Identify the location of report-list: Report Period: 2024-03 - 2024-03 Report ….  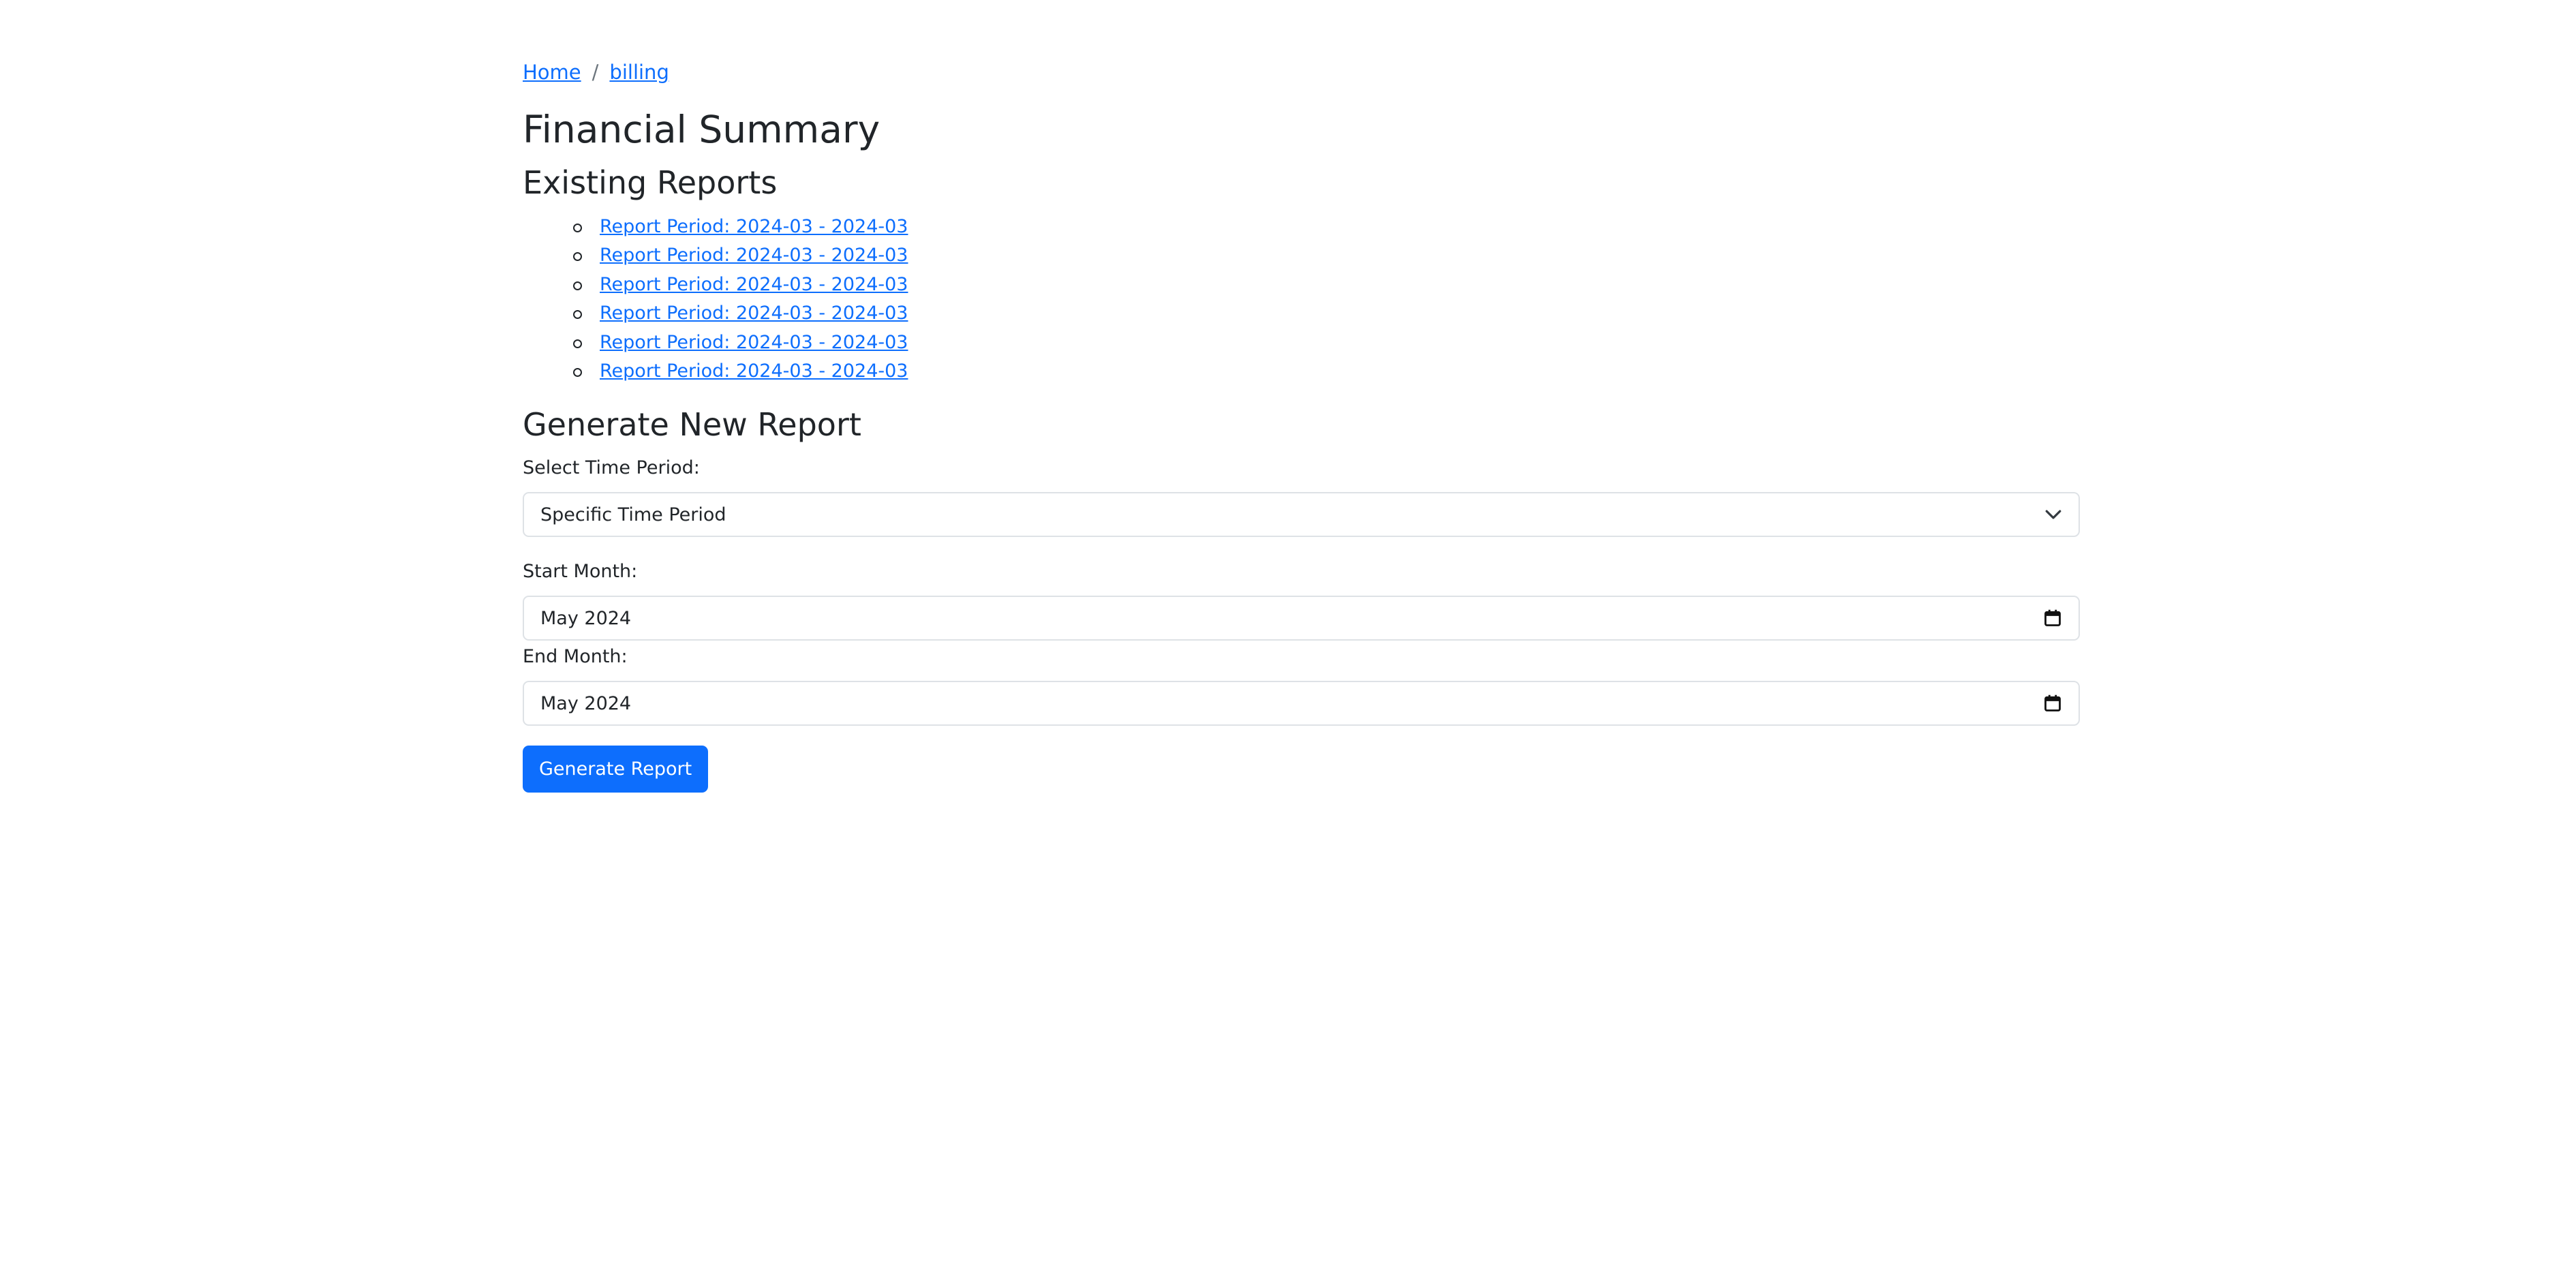
(716, 299).